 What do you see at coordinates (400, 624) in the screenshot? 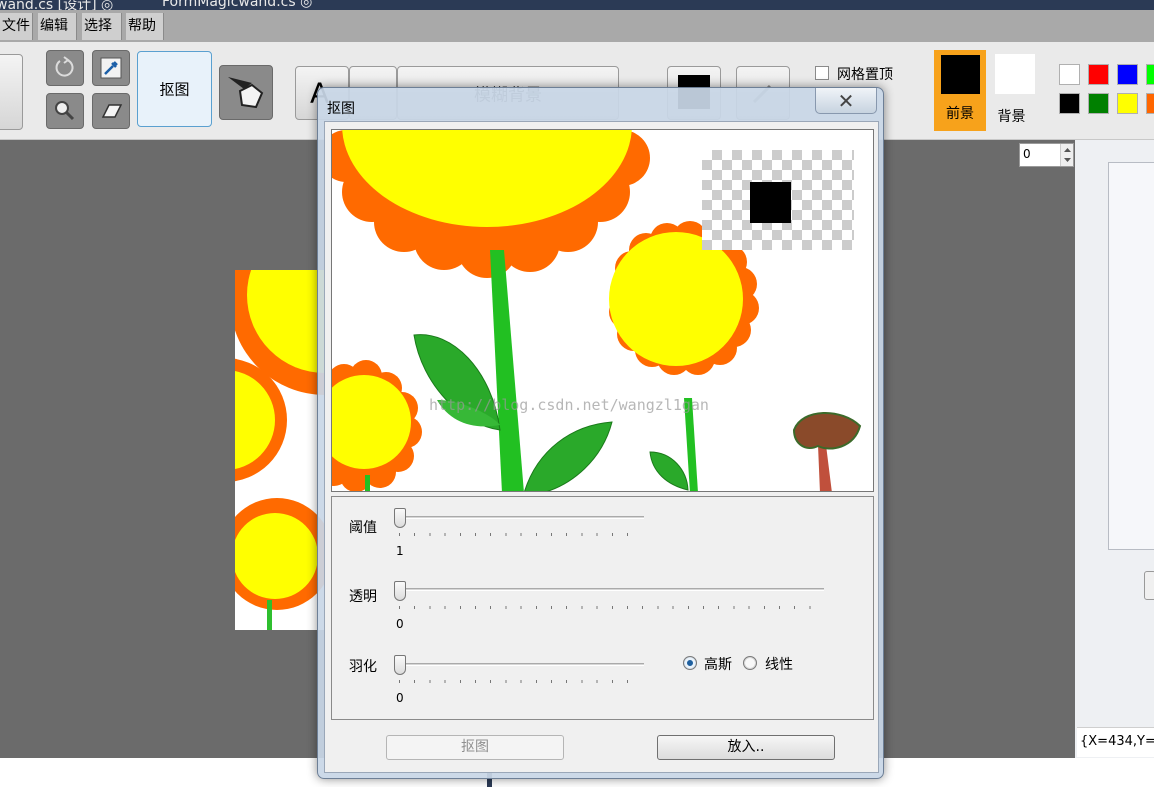
I see `opacity-value: 0` at bounding box center [400, 624].